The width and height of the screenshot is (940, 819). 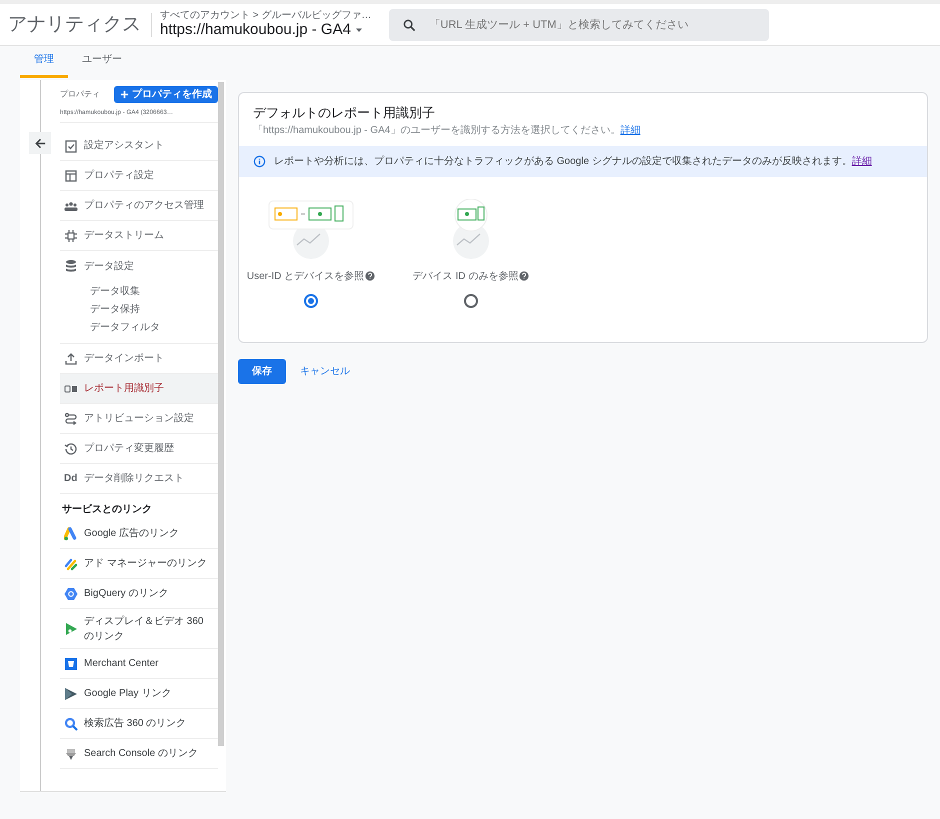 What do you see at coordinates (71, 563) in the screenshot?
I see `ad-manager-logo-icon` at bounding box center [71, 563].